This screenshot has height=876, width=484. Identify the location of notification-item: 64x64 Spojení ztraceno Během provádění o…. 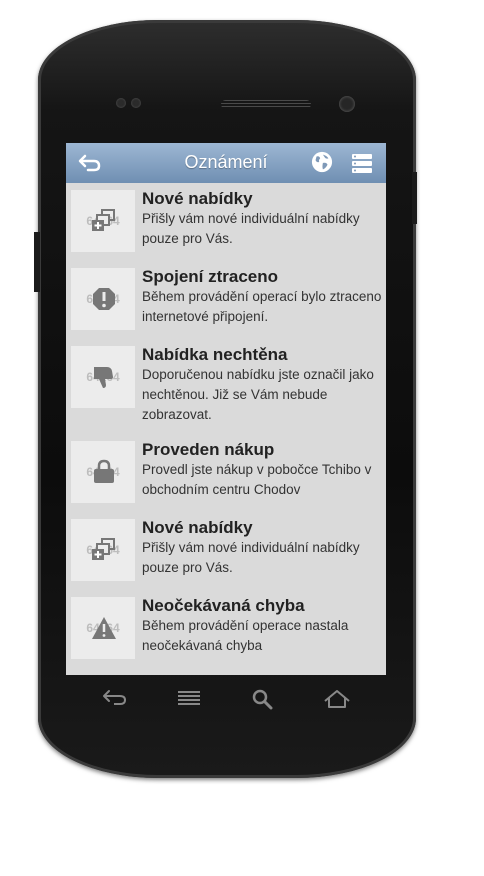
(226, 300).